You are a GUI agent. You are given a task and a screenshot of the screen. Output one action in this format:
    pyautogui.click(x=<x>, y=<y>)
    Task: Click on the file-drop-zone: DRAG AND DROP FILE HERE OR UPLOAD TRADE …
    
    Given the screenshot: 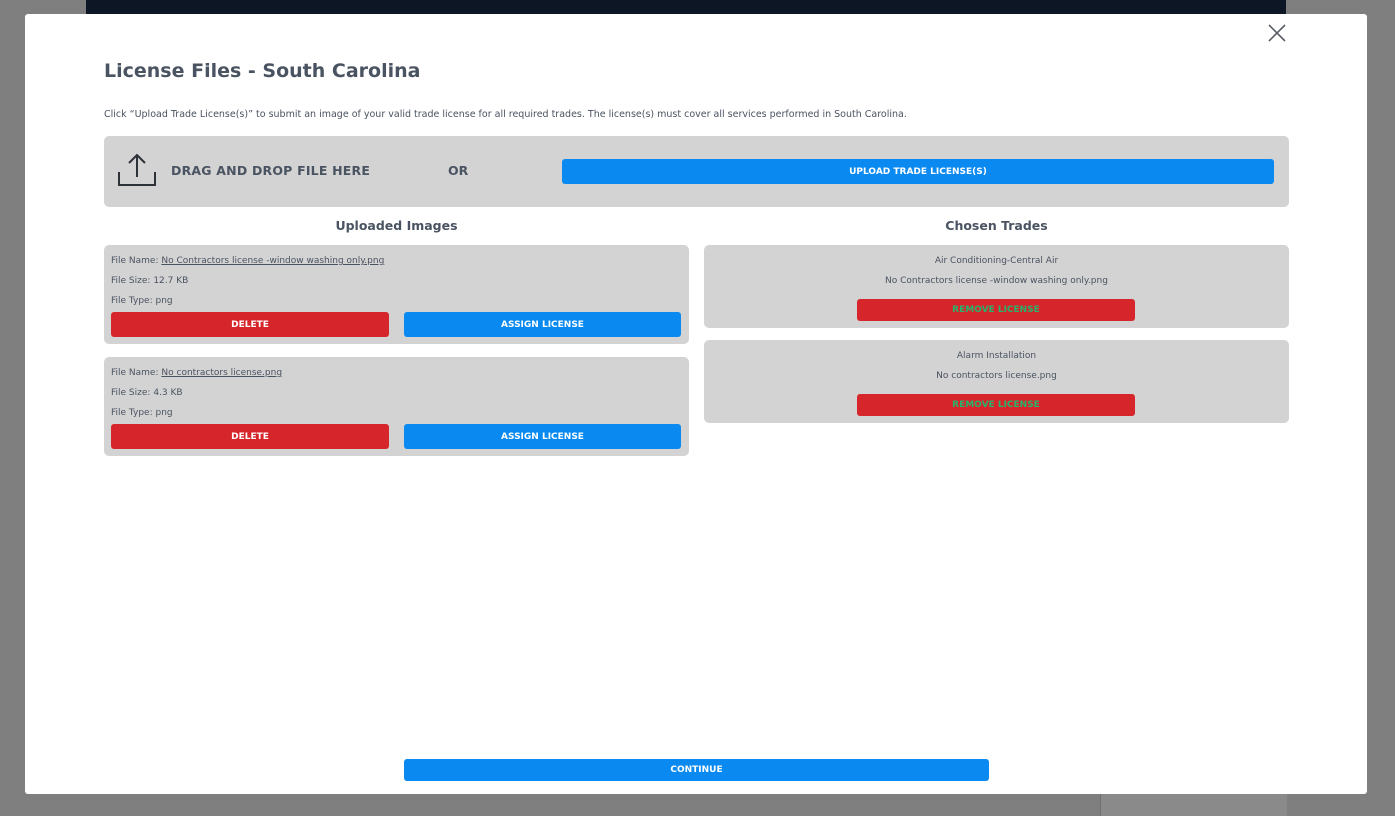 What is the action you would take?
    pyautogui.click(x=696, y=171)
    